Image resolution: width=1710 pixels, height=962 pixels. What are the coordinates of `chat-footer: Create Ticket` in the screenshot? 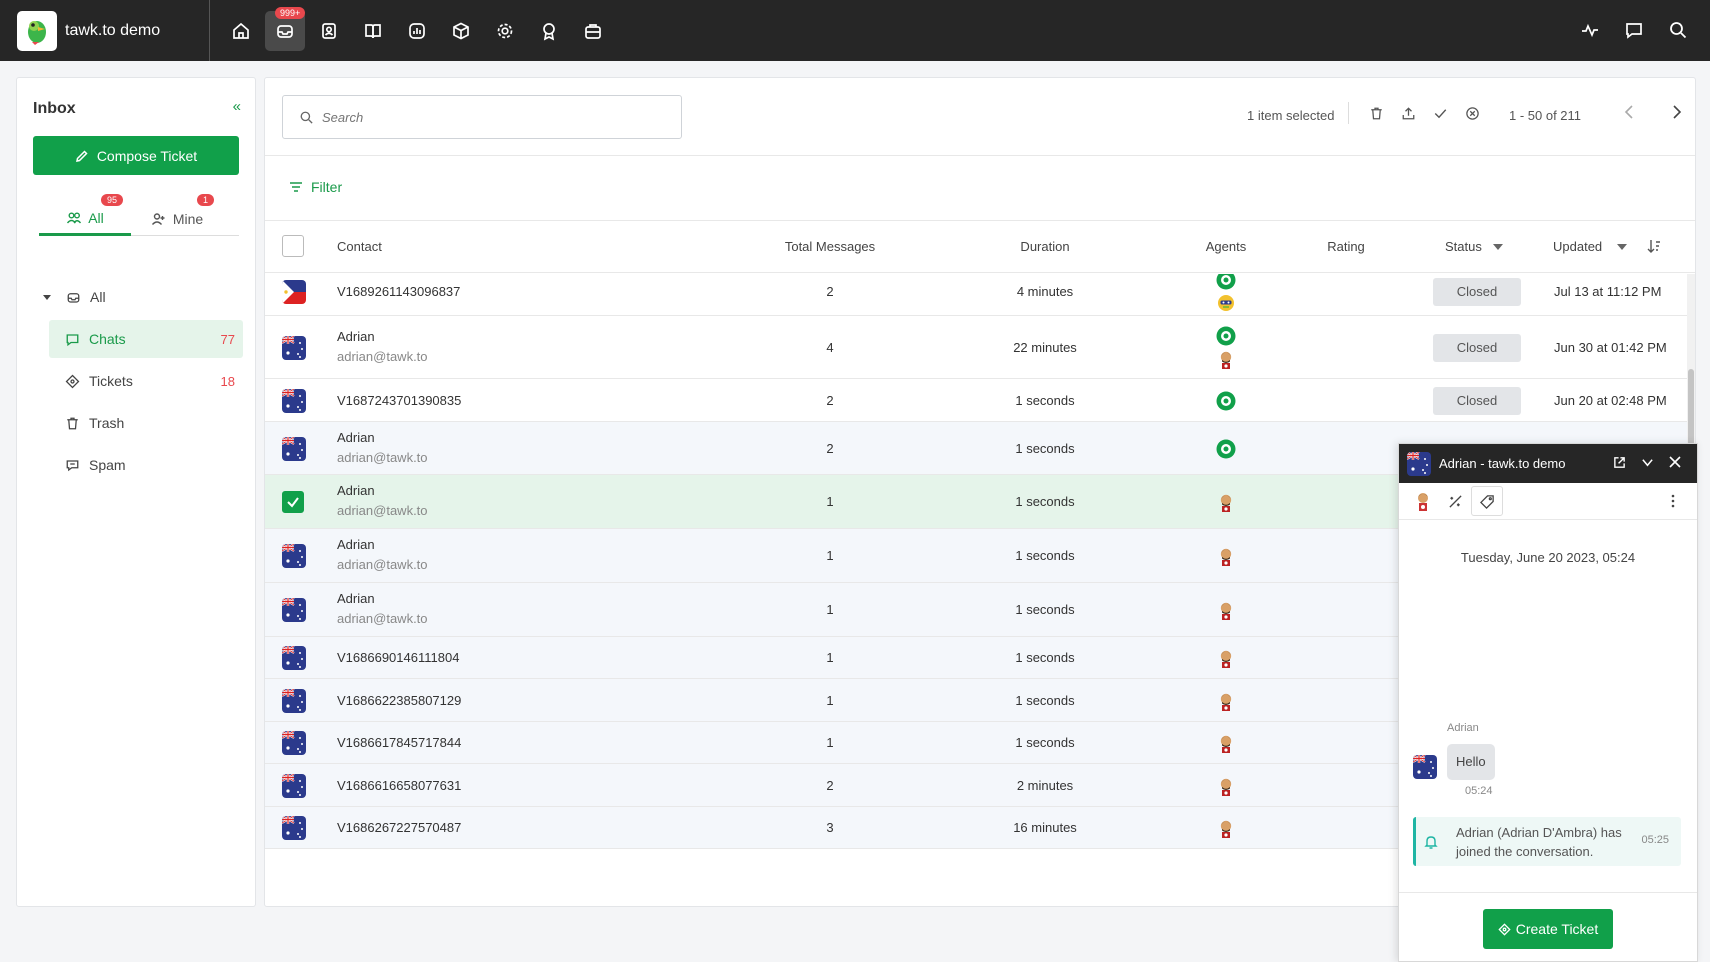 It's located at (1548, 927).